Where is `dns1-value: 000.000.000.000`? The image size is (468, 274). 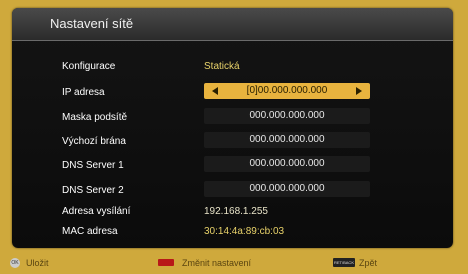
dns1-value: 000.000.000.000 is located at coordinates (287, 163).